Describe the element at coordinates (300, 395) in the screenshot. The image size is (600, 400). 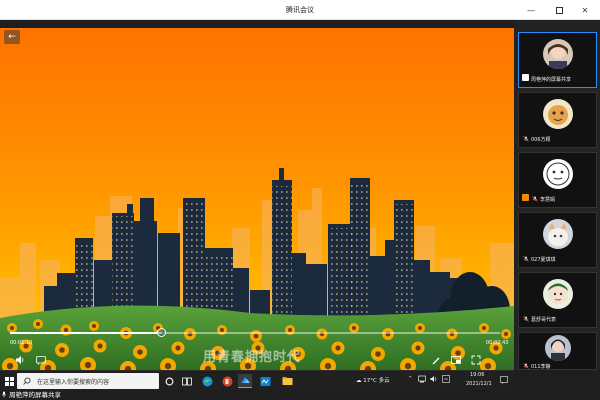
I see `bottom-strip` at that location.